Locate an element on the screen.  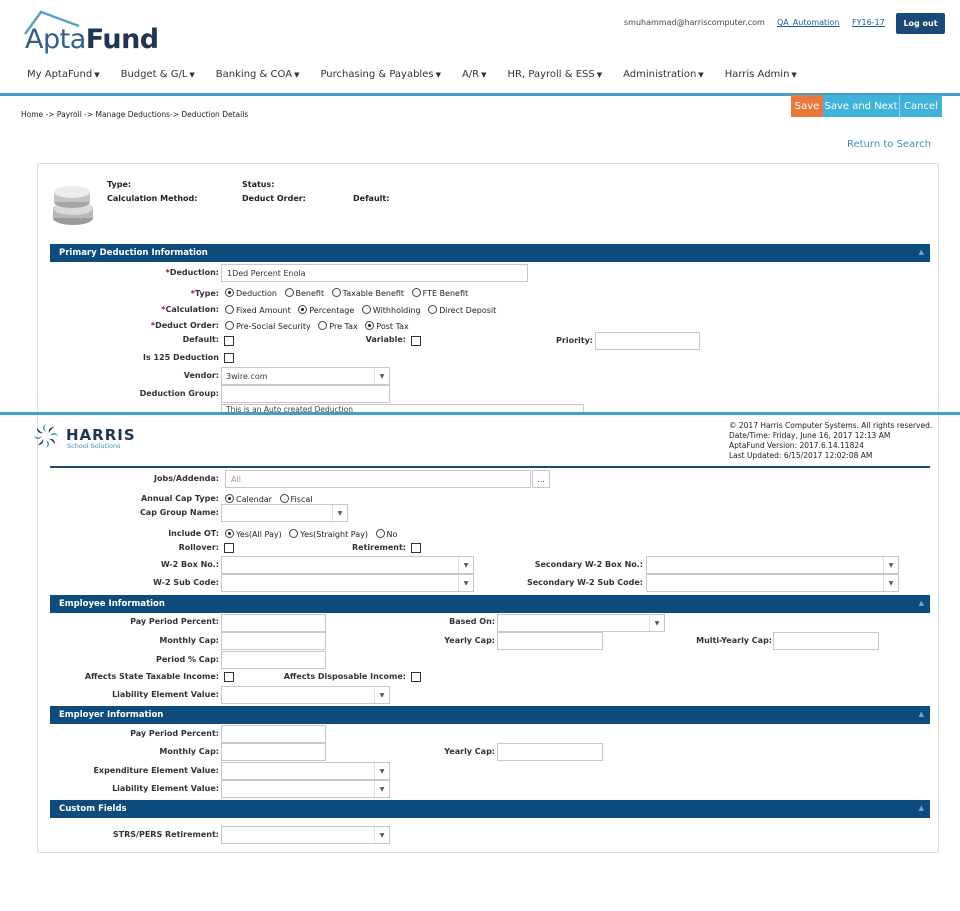
w2-box-select: ▼ is located at coordinates (347, 565).